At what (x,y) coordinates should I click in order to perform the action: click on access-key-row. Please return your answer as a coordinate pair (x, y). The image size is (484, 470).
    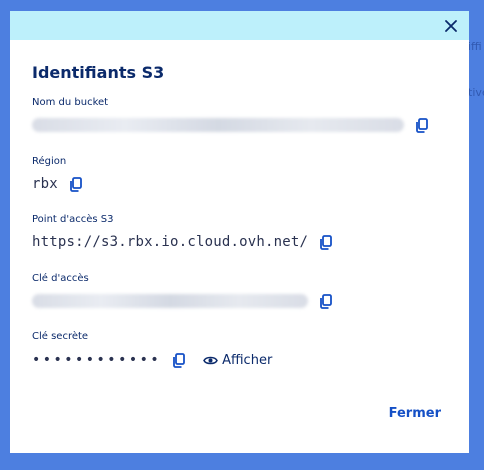
    Looking at the image, I should click on (183, 301).